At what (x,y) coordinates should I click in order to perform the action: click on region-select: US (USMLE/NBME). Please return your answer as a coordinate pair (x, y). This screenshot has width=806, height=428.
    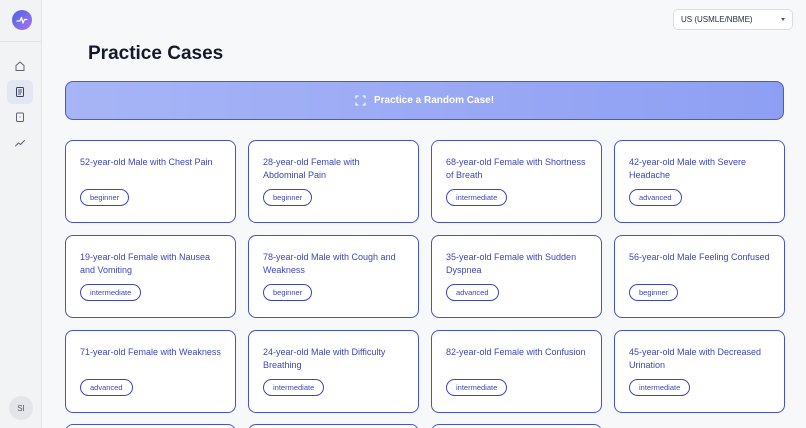
    Looking at the image, I should click on (733, 19).